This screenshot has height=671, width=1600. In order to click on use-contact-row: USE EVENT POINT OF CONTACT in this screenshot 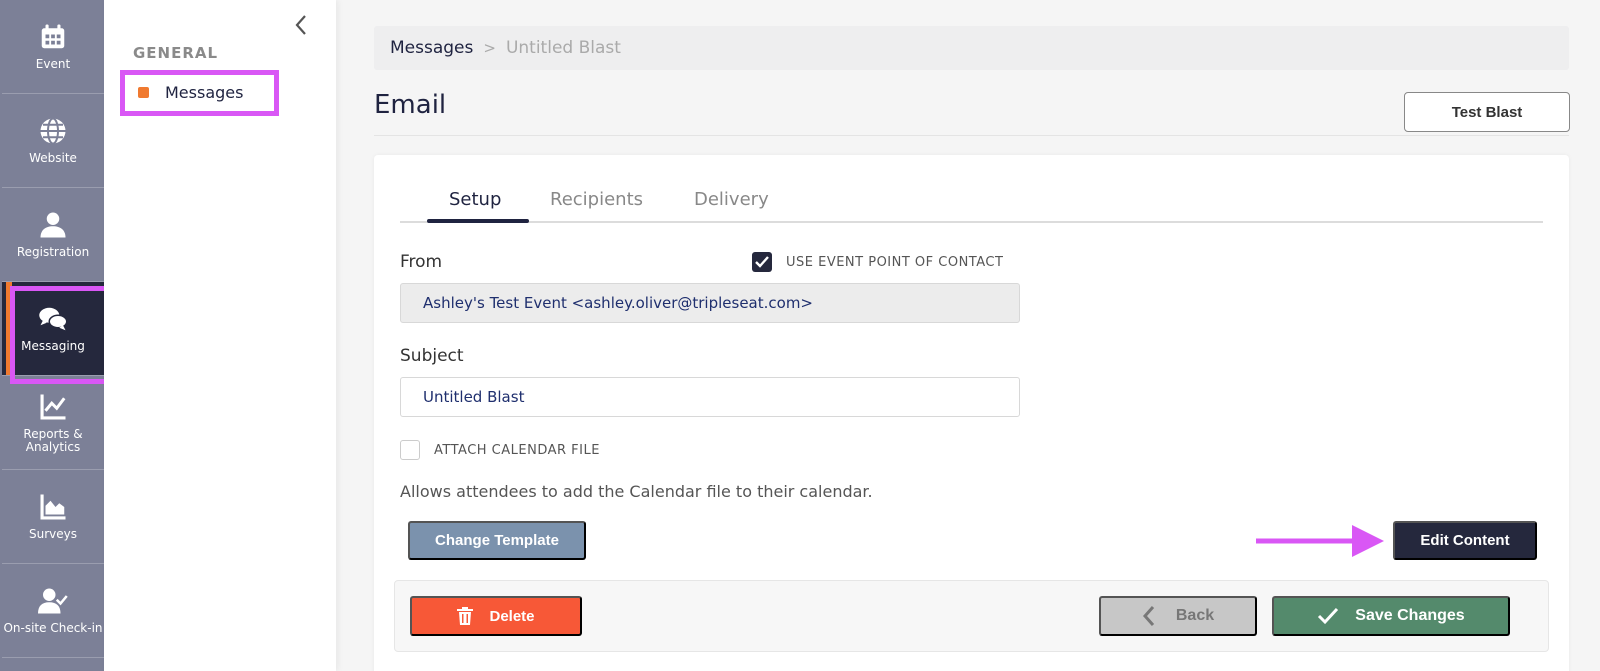, I will do `click(877, 262)`.